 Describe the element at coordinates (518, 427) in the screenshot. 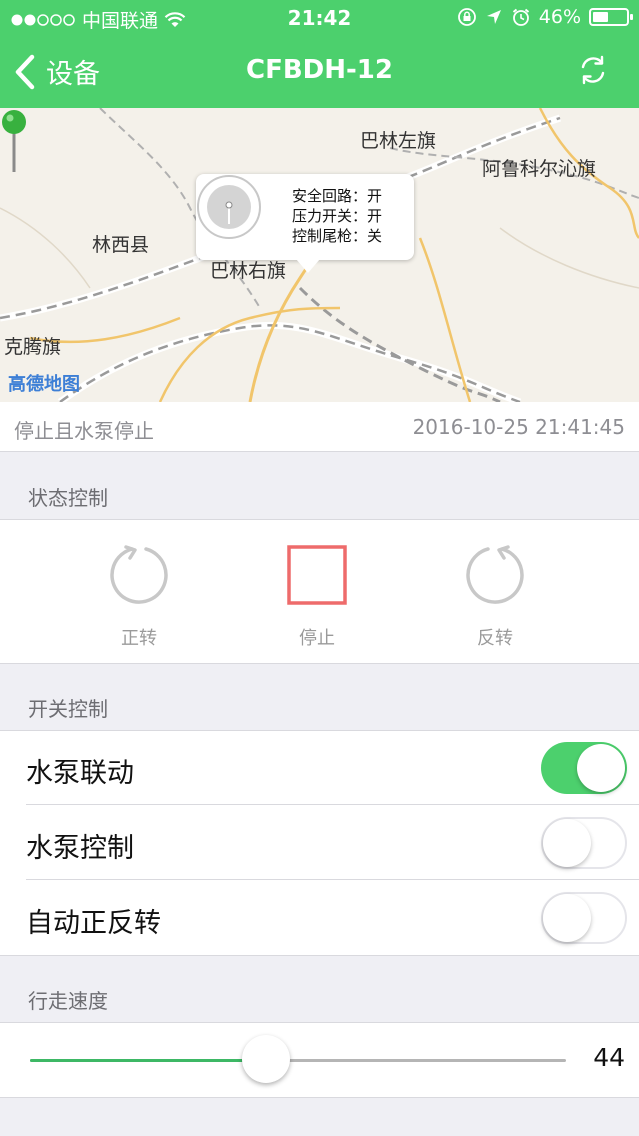

I see `status-timestamp: 2016-10-25 21:41:45` at that location.